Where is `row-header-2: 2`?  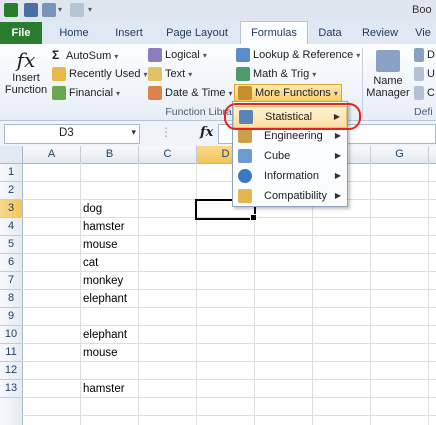 row-header-2: 2 is located at coordinates (11, 191).